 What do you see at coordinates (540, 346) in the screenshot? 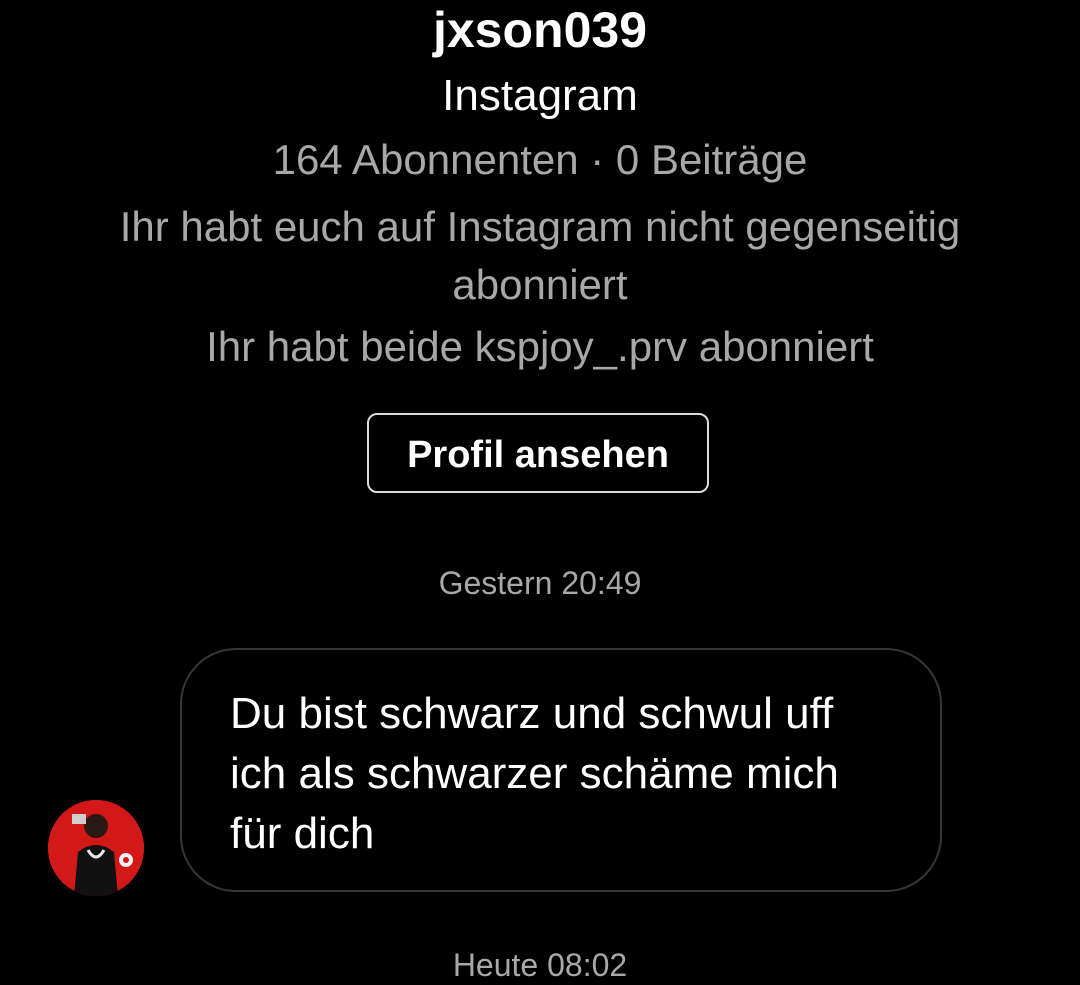
I see `common-follow-info: Ihr habt beide kspjoy_.prv abonniert` at bounding box center [540, 346].